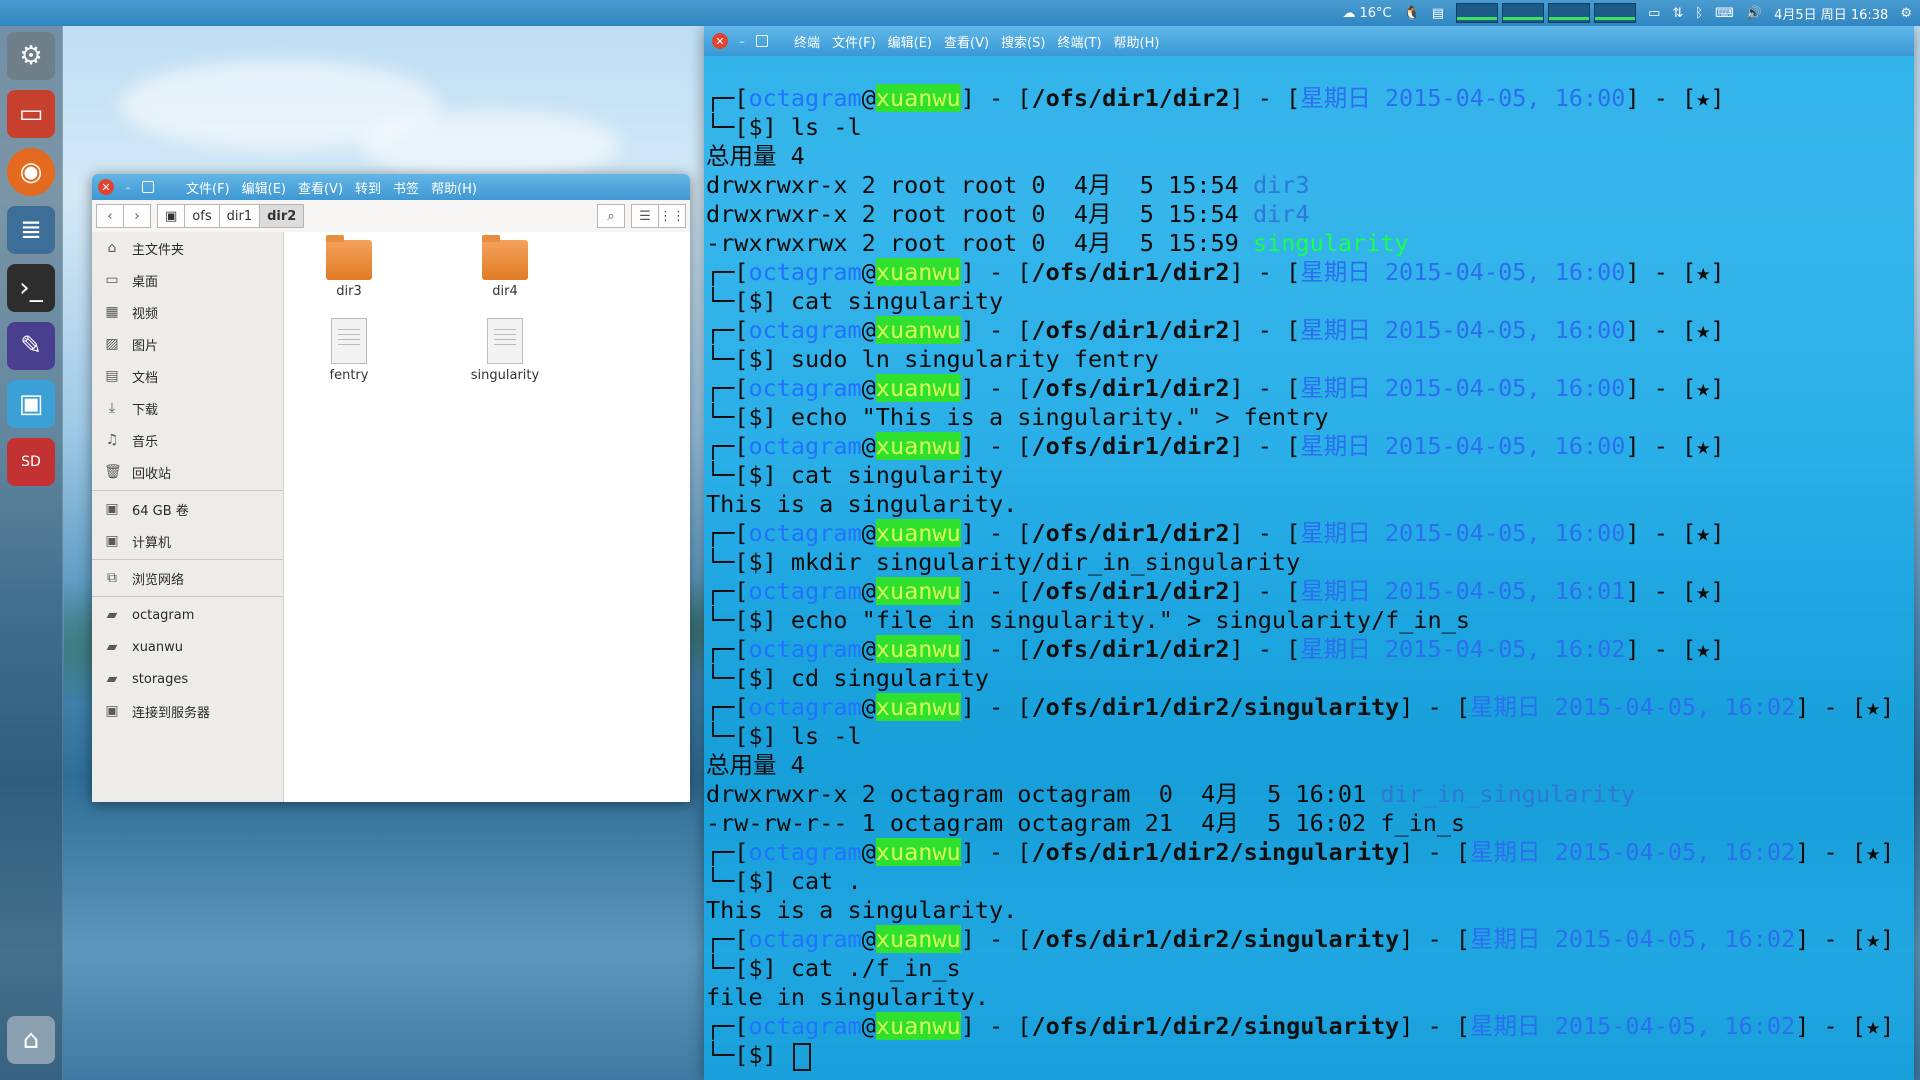  I want to click on sidebar-item: ▰ storages, so click(187, 679).